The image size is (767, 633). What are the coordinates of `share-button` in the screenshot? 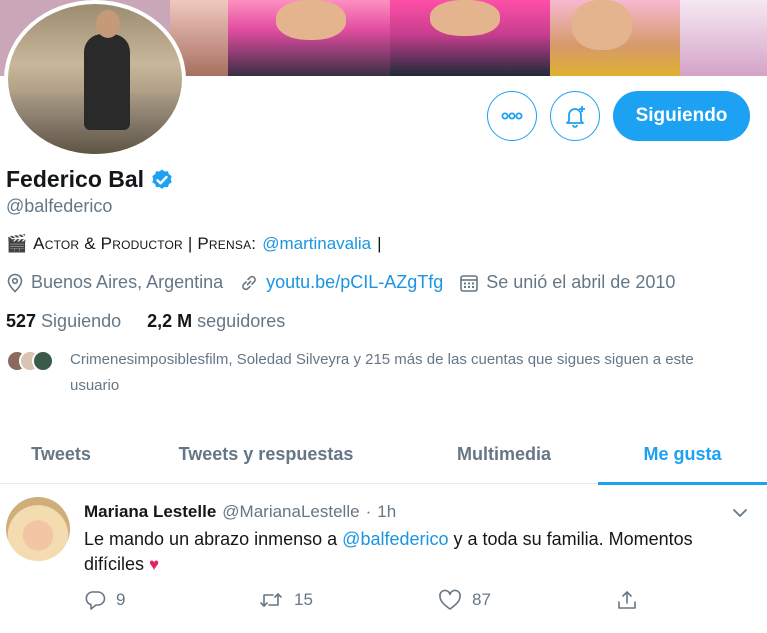 It's located at (627, 600).